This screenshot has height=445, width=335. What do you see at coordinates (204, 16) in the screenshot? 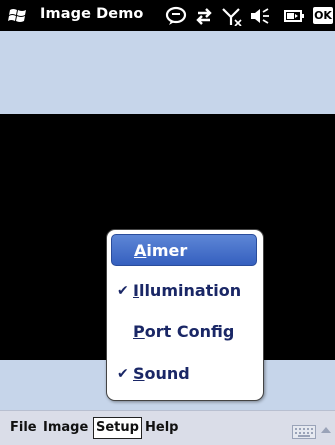
I see `connectivity-arrows-icon` at bounding box center [204, 16].